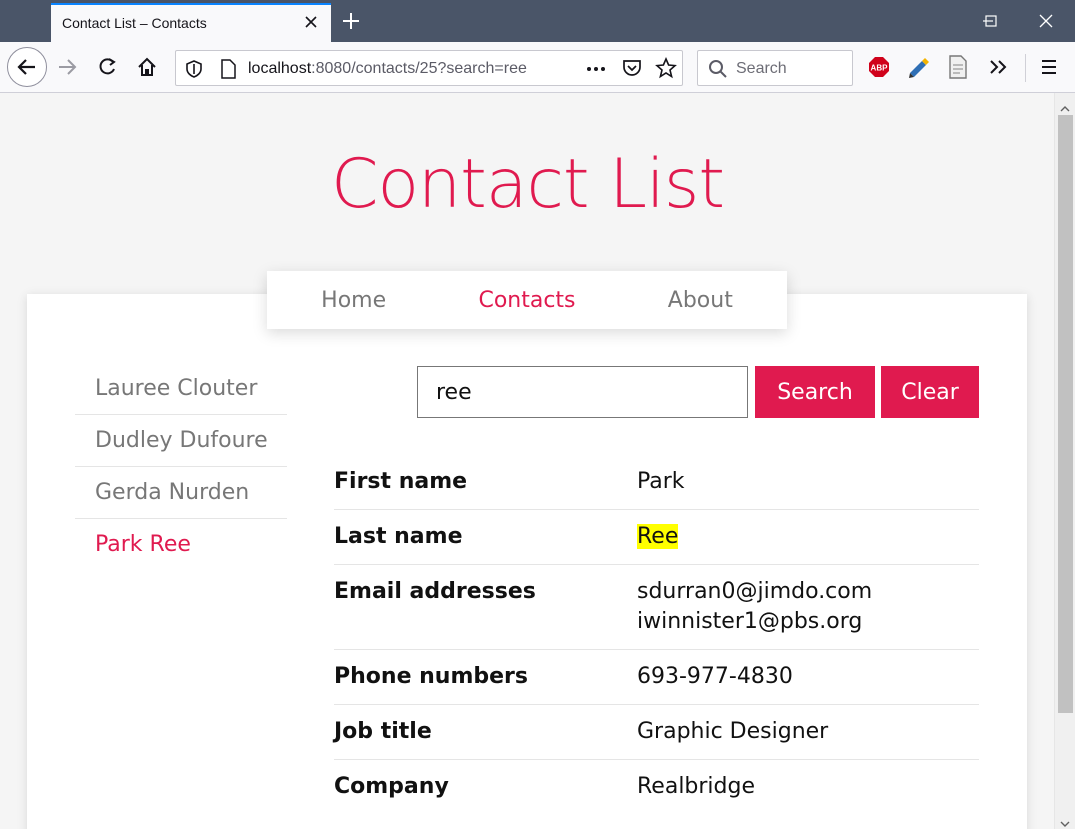  Describe the element at coordinates (1046, 21) in the screenshot. I see `close-window-icon` at that location.